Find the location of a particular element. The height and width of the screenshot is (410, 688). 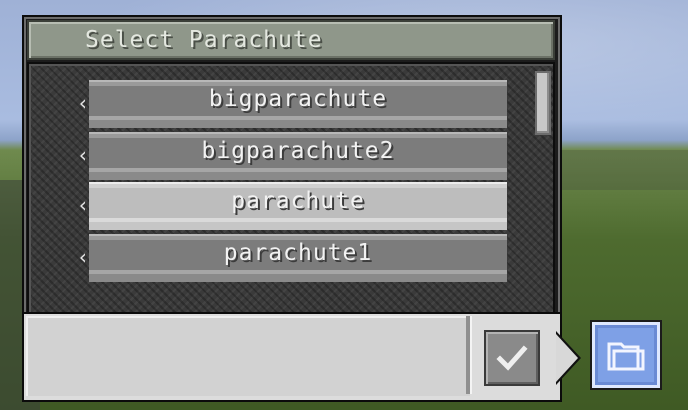

list-item: ‹ bigparachute is located at coordinates (292, 104).